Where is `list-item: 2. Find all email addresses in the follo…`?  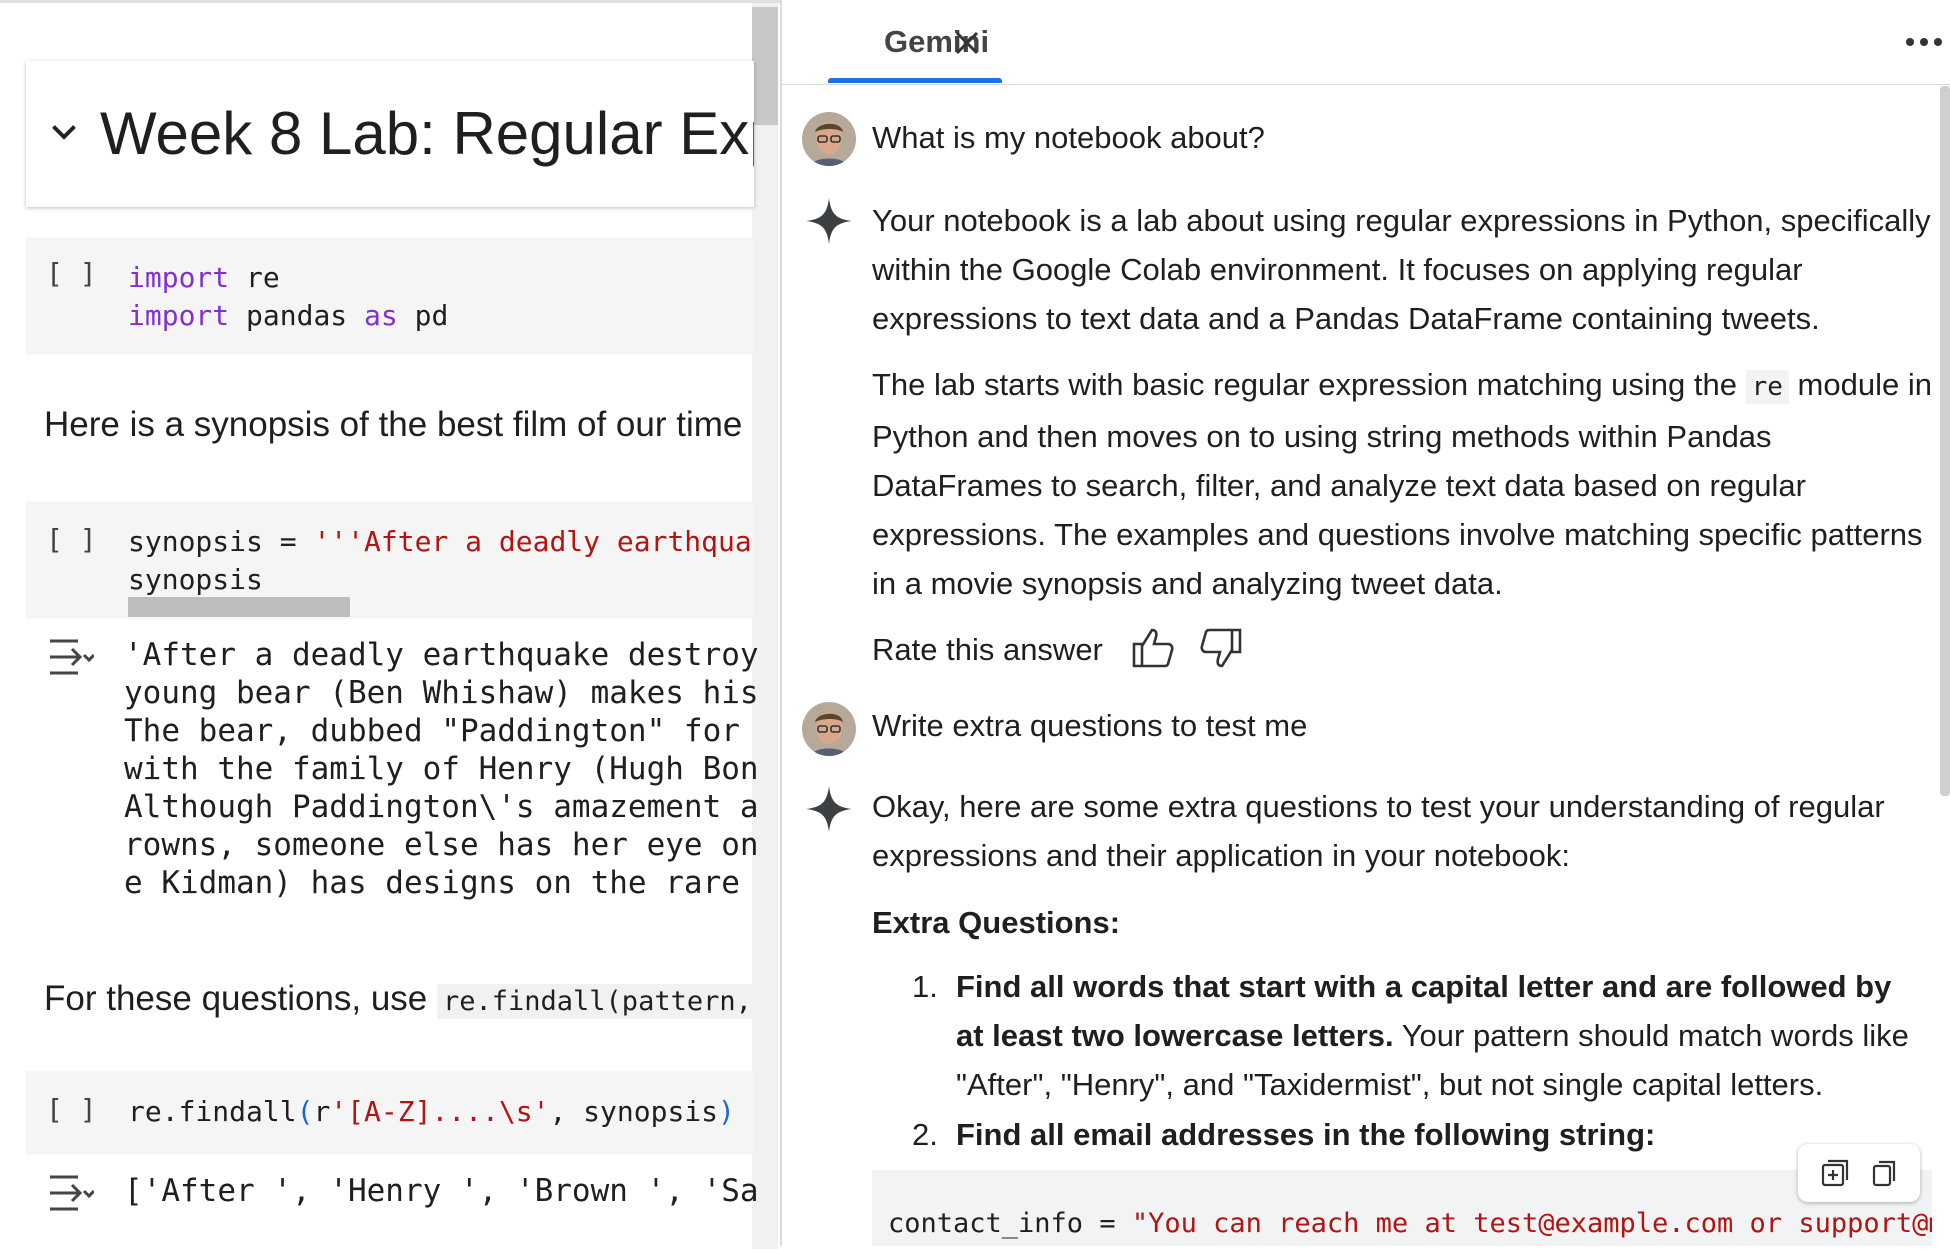
list-item: 2. Find all email addresses in the follo… is located at coordinates (1284, 1134).